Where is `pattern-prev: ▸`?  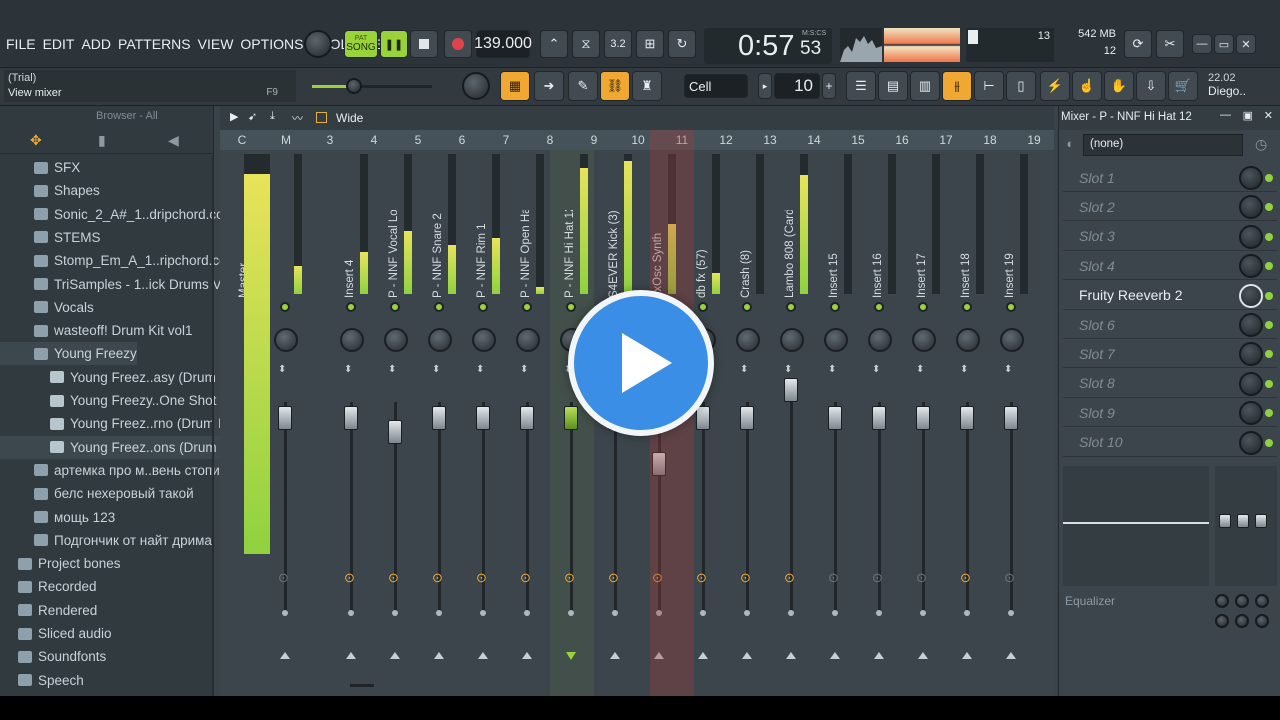
pattern-prev: ▸ is located at coordinates (765, 86).